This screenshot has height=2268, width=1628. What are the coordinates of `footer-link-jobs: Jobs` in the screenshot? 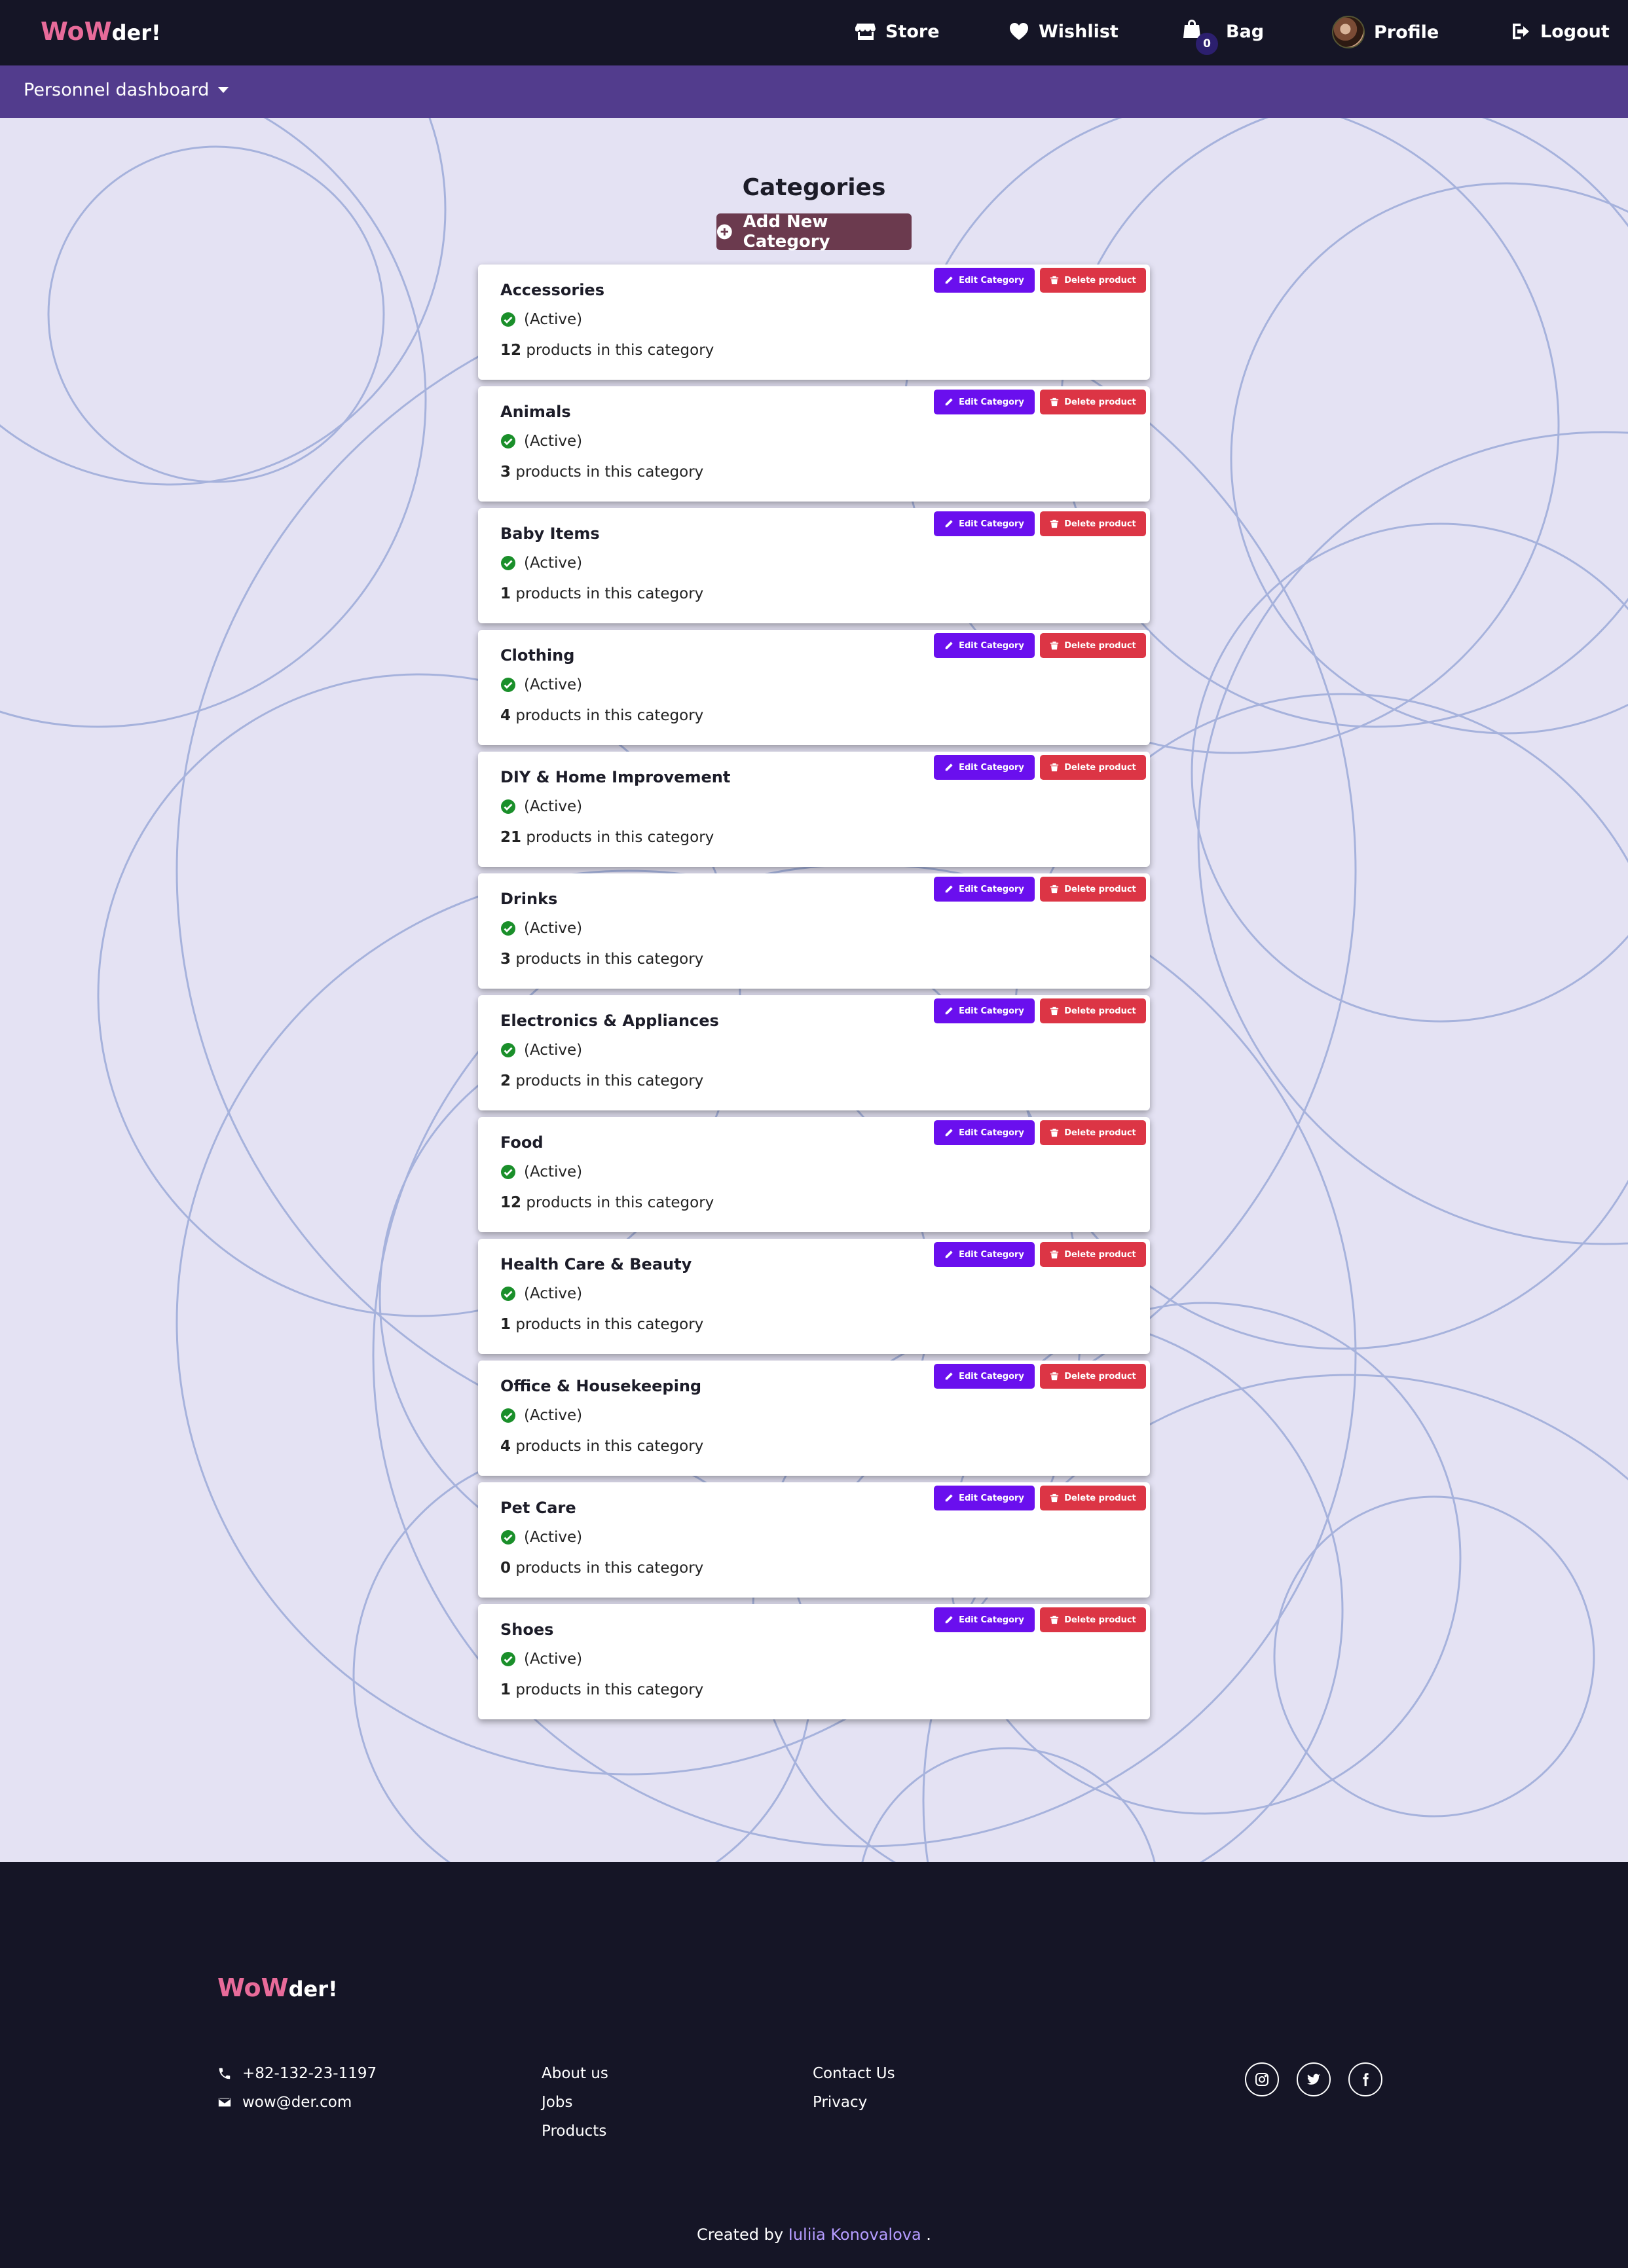 It's located at (557, 2102).